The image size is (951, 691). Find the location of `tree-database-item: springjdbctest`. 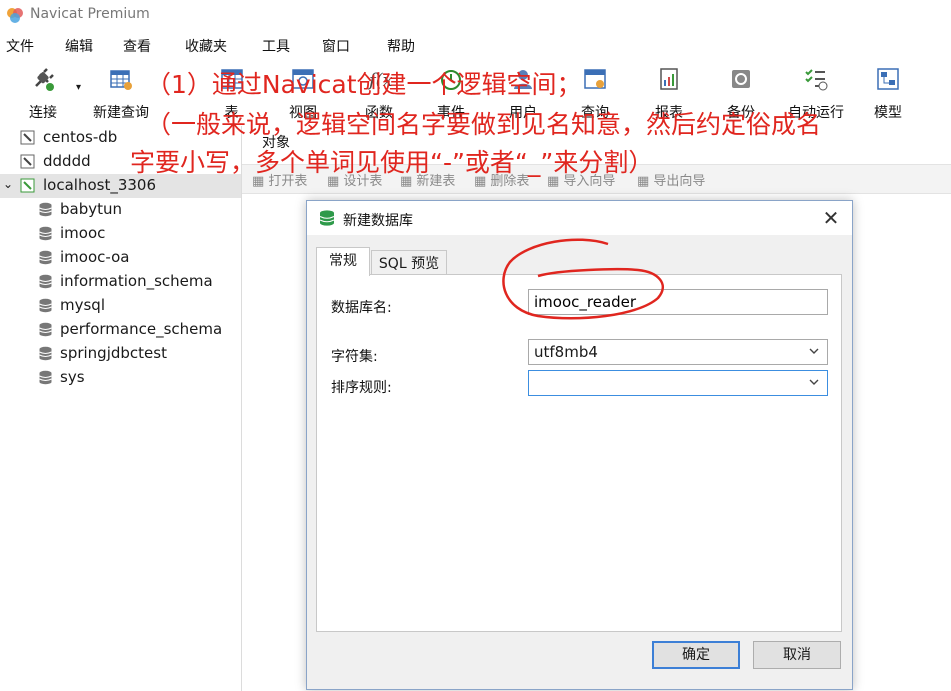

tree-database-item: springjdbctest is located at coordinates (120, 354).